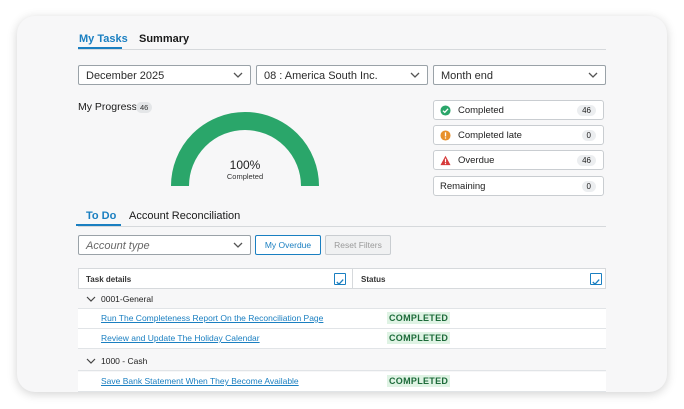 This screenshot has height=409, width=684. I want to click on progress-percent: 100%, so click(245, 165).